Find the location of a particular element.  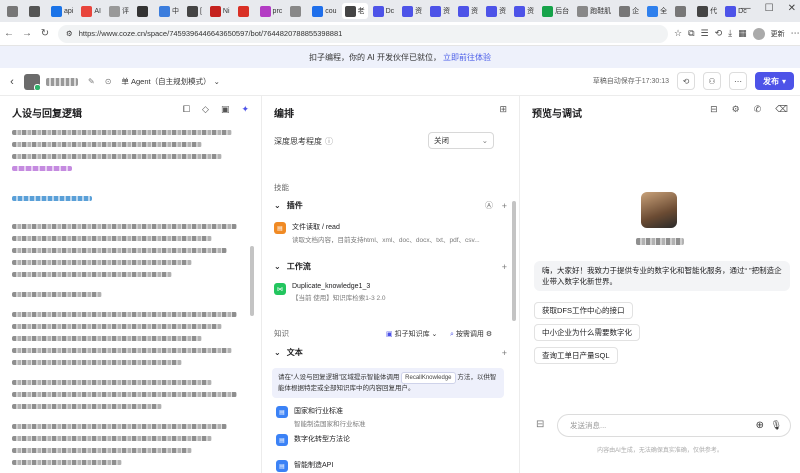

browser-tab: AI is located at coordinates (91, 11).